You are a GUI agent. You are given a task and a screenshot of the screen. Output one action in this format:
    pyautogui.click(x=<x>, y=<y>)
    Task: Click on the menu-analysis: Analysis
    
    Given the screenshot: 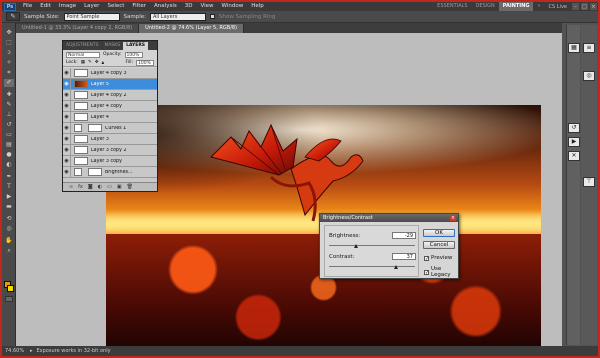 What is the action you would take?
    pyautogui.click(x=165, y=6)
    